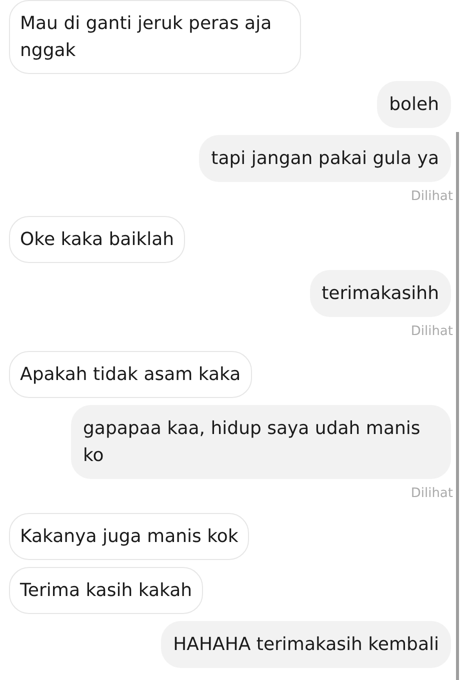 This screenshot has width=463, height=680. Describe the element at coordinates (129, 536) in the screenshot. I see `incoming-message-bubble: Kakanya juga manis kok` at that location.